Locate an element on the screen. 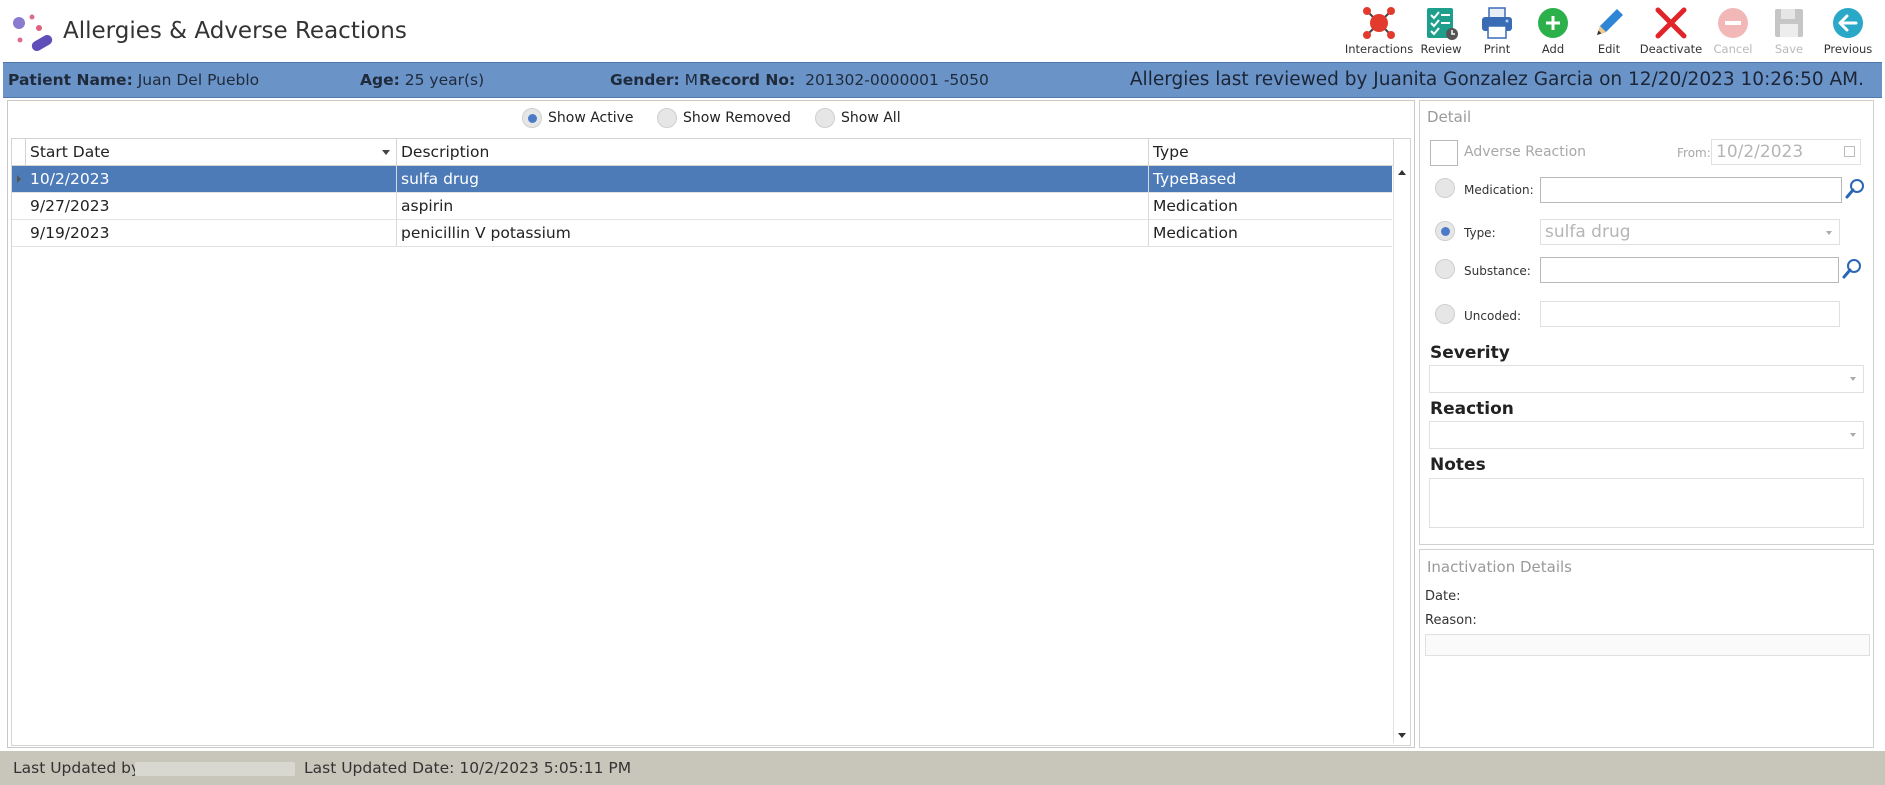 The height and width of the screenshot is (785, 1885). uncoded-label: Uncoded: is located at coordinates (1492, 316).